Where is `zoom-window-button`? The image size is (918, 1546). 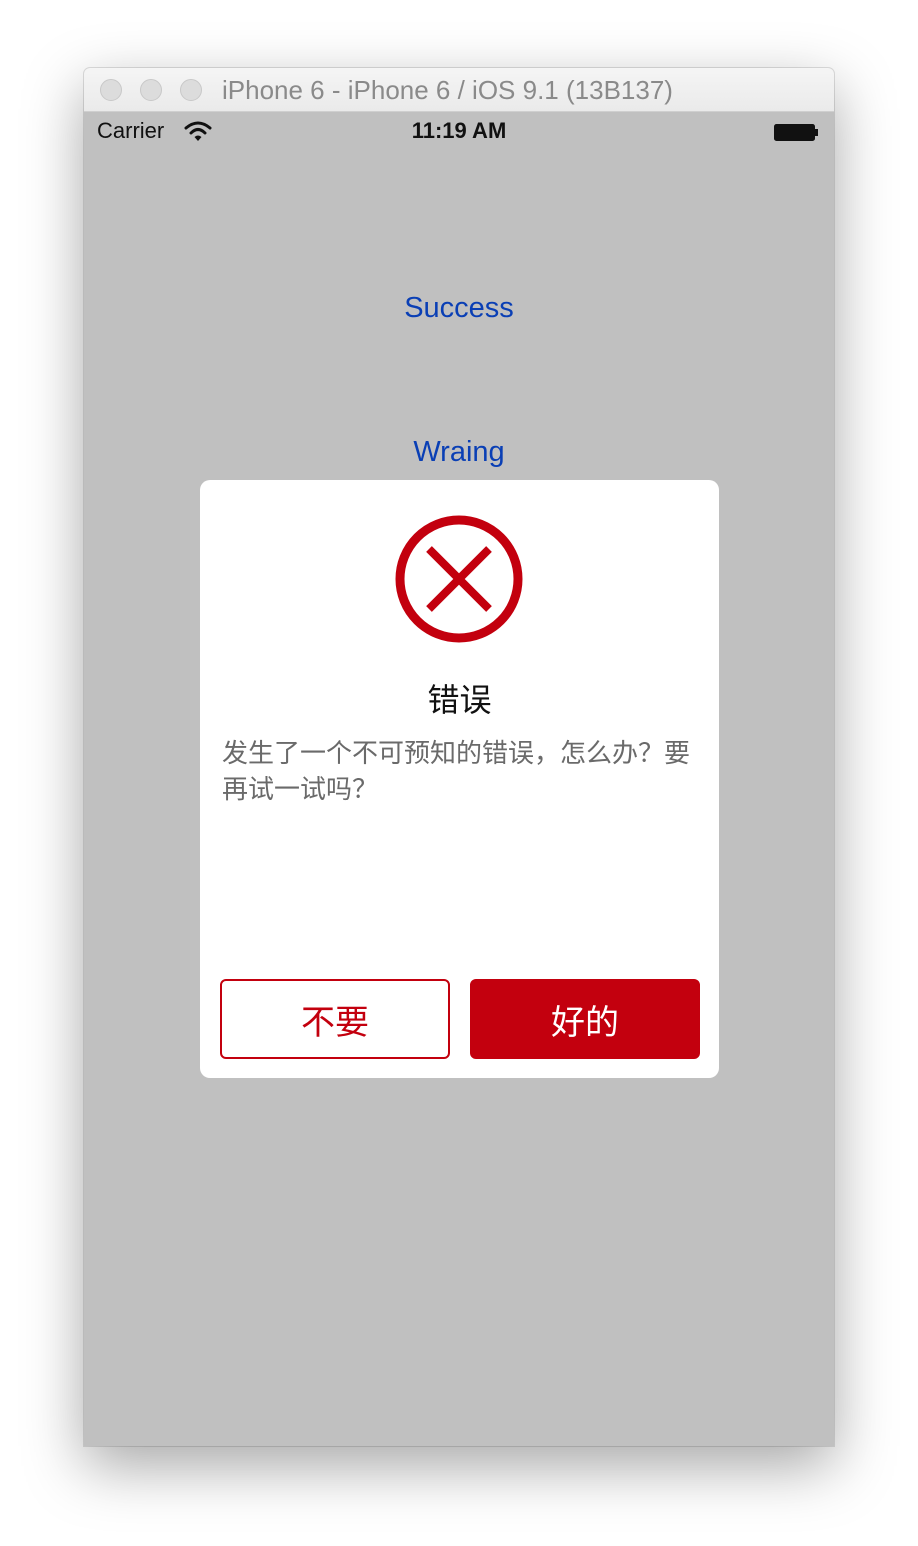
zoom-window-button is located at coordinates (191, 90).